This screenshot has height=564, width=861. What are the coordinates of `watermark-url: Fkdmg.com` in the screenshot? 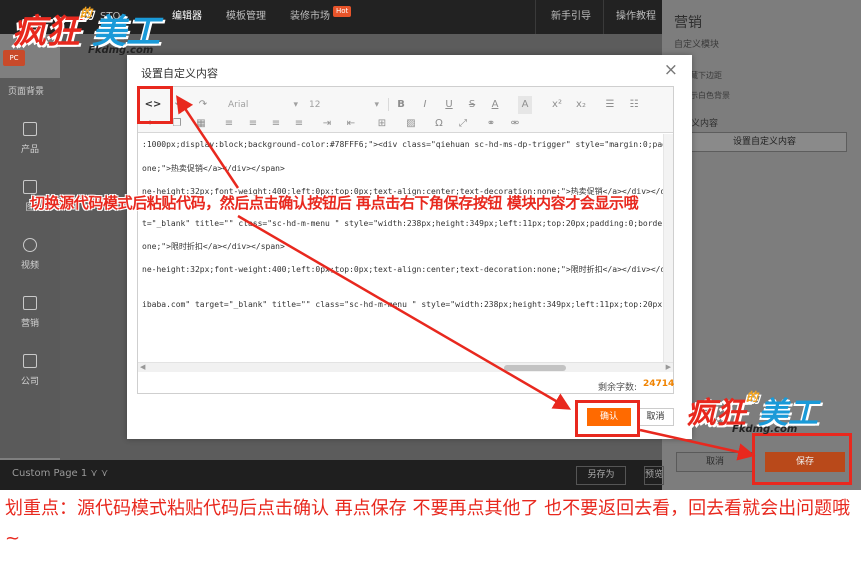 It's located at (121, 50).